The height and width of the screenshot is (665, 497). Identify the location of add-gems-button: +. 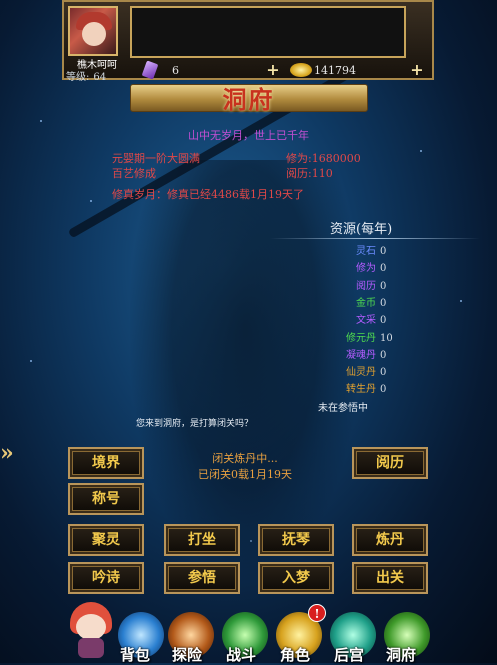
(273, 70).